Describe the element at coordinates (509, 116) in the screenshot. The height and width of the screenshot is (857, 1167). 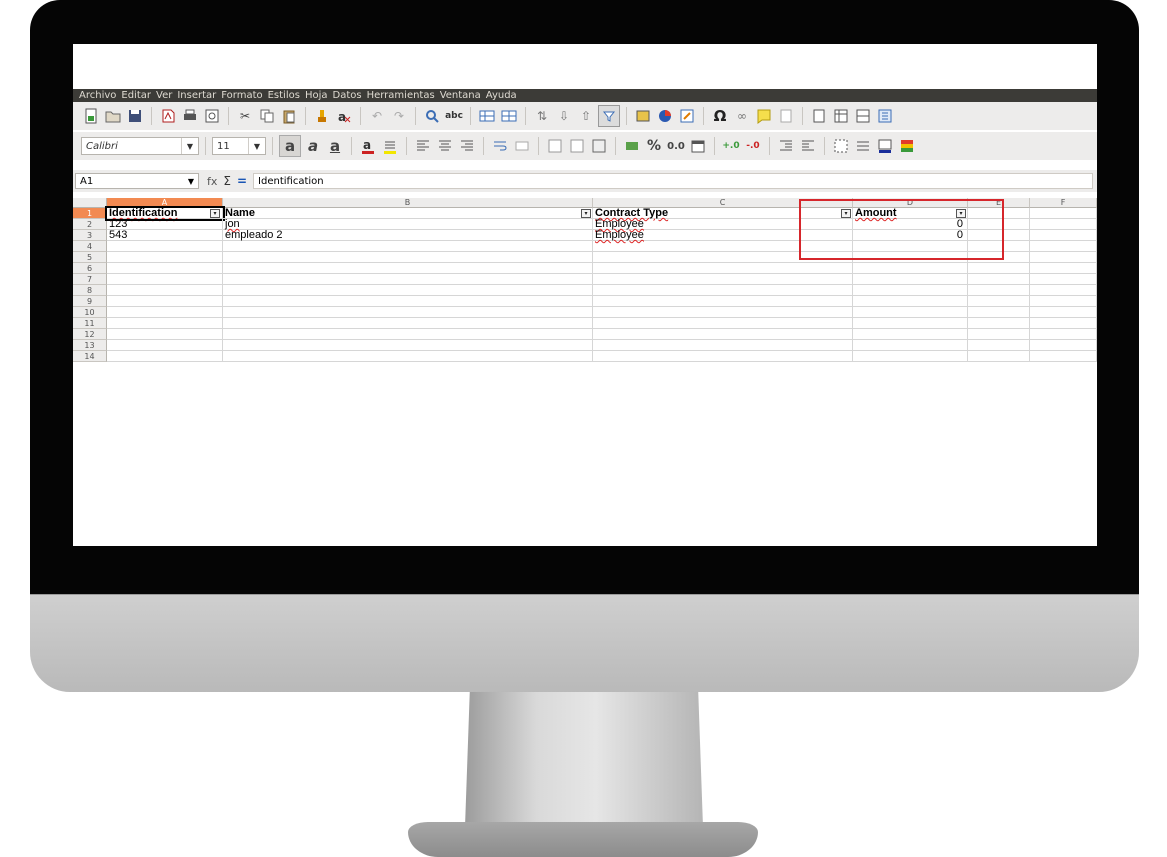
I see `insert-column-icon` at that location.